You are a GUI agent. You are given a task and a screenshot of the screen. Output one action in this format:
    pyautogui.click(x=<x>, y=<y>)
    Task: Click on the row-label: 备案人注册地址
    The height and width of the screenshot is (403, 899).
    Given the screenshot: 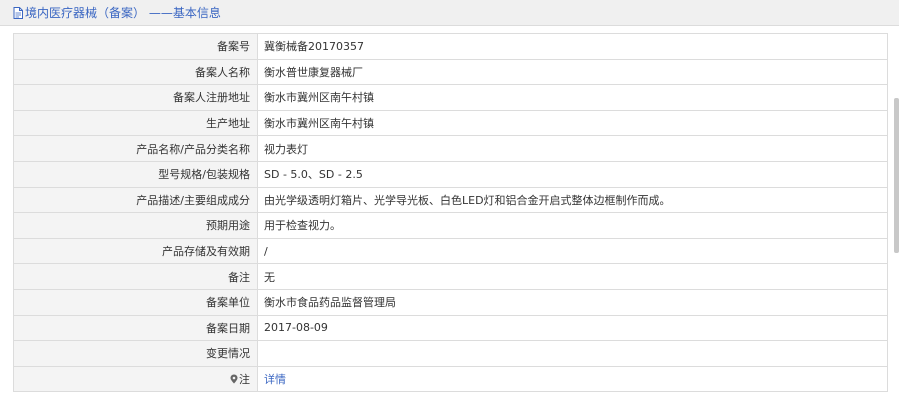 What is the action you would take?
    pyautogui.click(x=135, y=97)
    